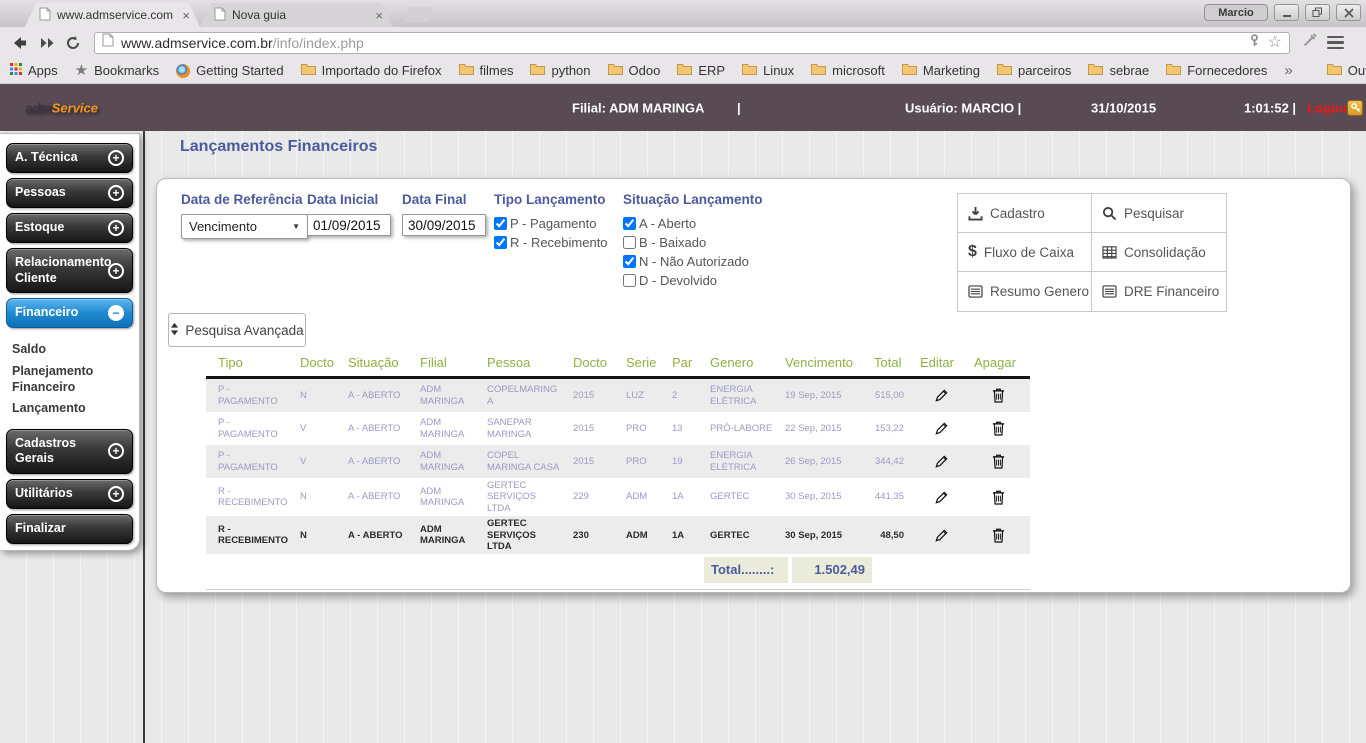  What do you see at coordinates (69, 158) in the screenshot?
I see `sidebar-item-a-tecnica: A. Técnica +` at bounding box center [69, 158].